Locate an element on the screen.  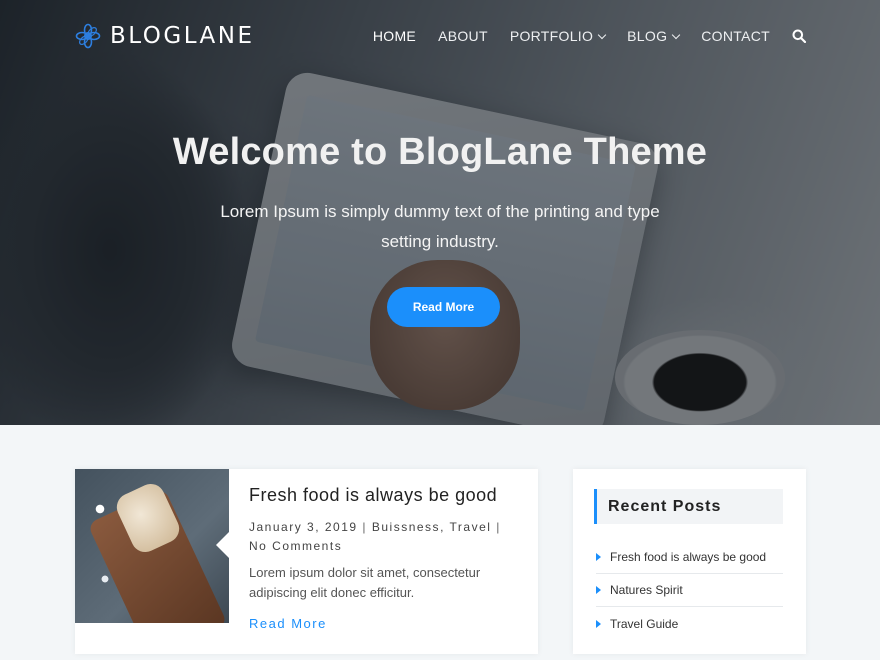
hero-title: Welcome to BlogLane Theme is located at coordinates (440, 152).